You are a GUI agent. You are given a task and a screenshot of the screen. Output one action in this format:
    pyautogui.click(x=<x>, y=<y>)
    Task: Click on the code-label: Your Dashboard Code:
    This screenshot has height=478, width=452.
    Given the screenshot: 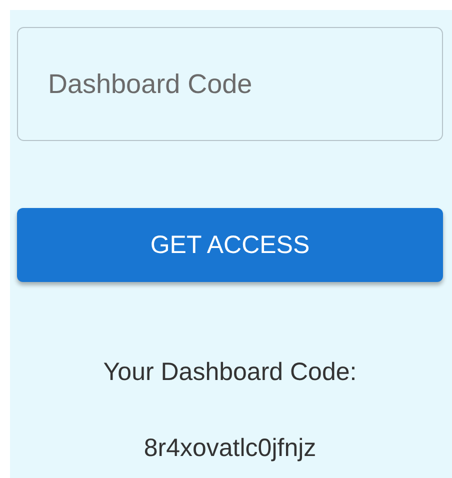 What is the action you would take?
    pyautogui.click(x=230, y=372)
    